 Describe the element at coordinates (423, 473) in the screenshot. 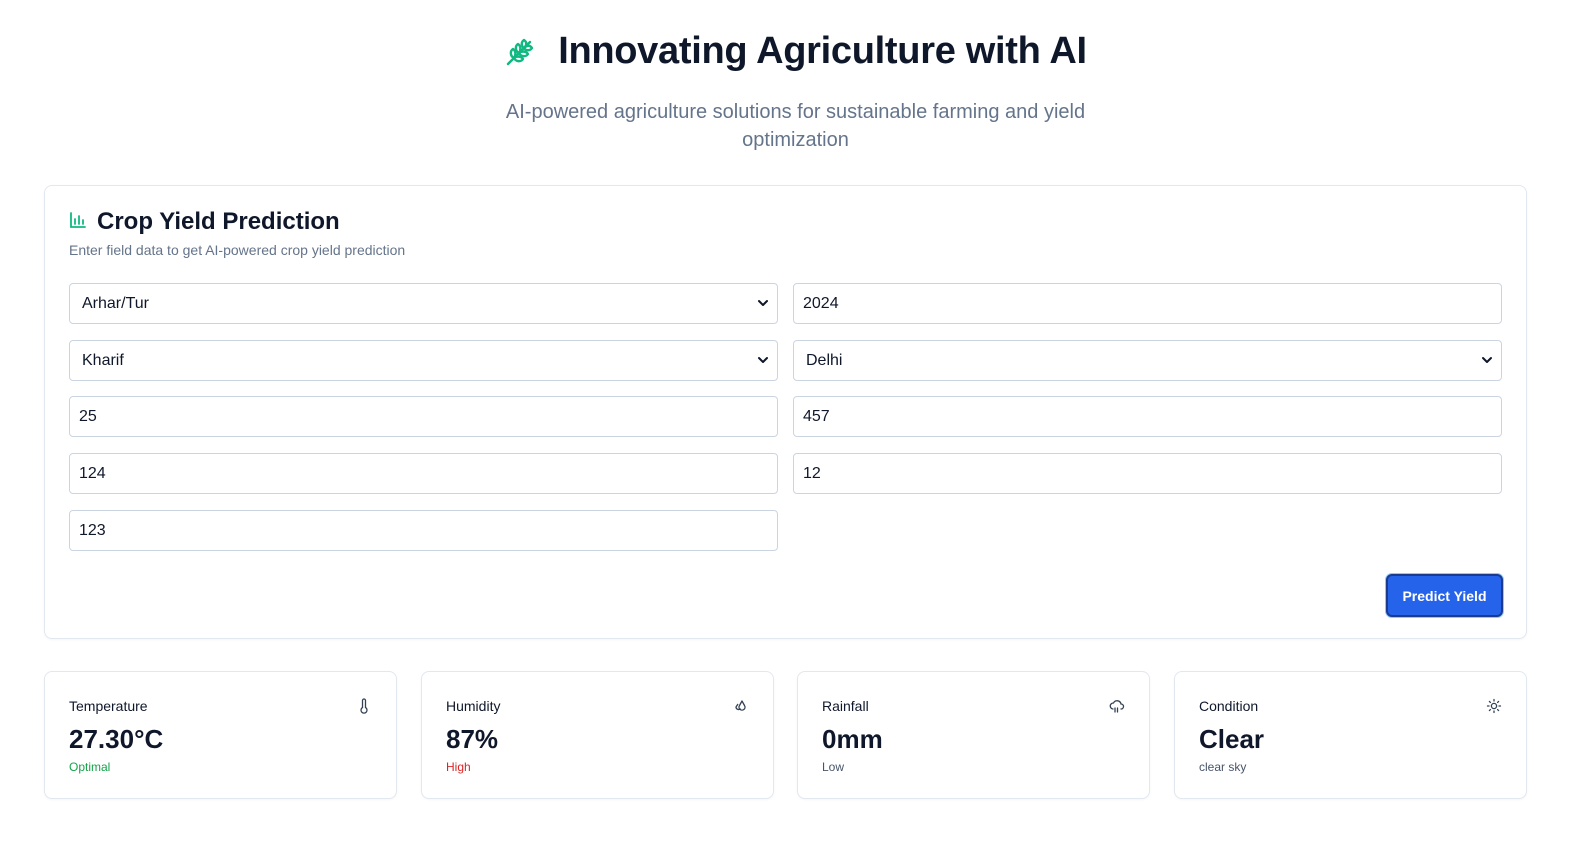

I see `numeric-input-7: 124` at that location.